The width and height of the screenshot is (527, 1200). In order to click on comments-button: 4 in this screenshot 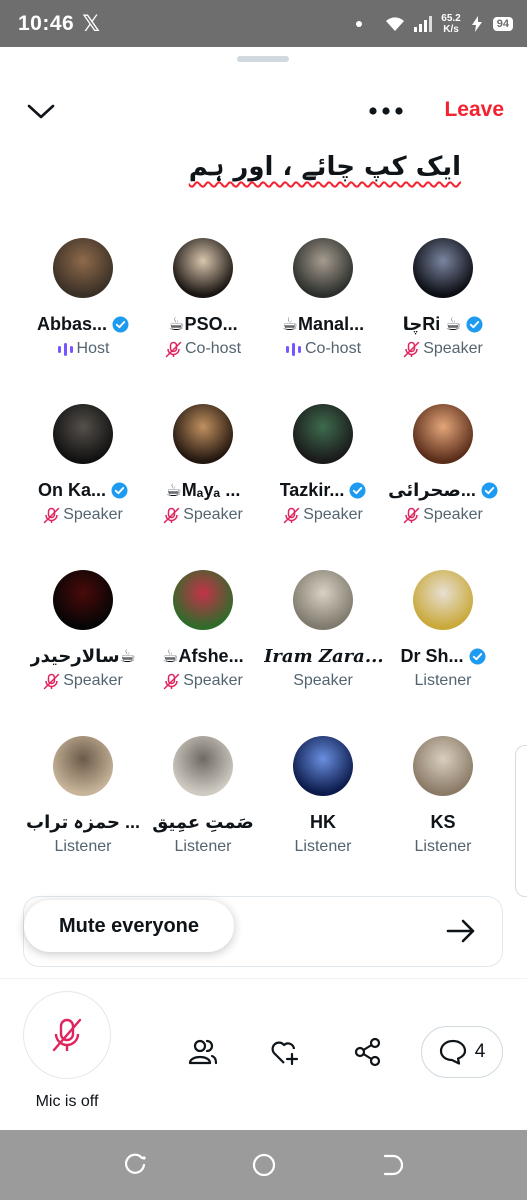, I will do `click(462, 1052)`.